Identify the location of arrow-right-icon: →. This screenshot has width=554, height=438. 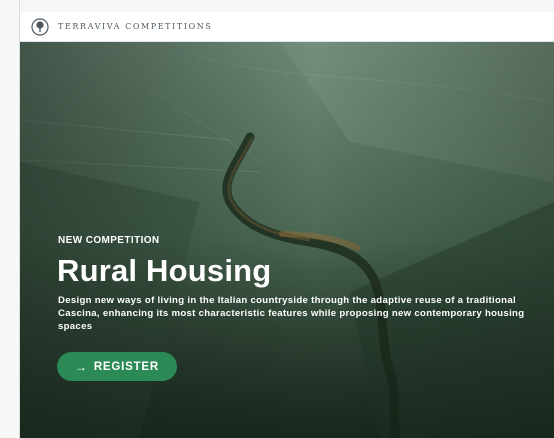
(81, 366).